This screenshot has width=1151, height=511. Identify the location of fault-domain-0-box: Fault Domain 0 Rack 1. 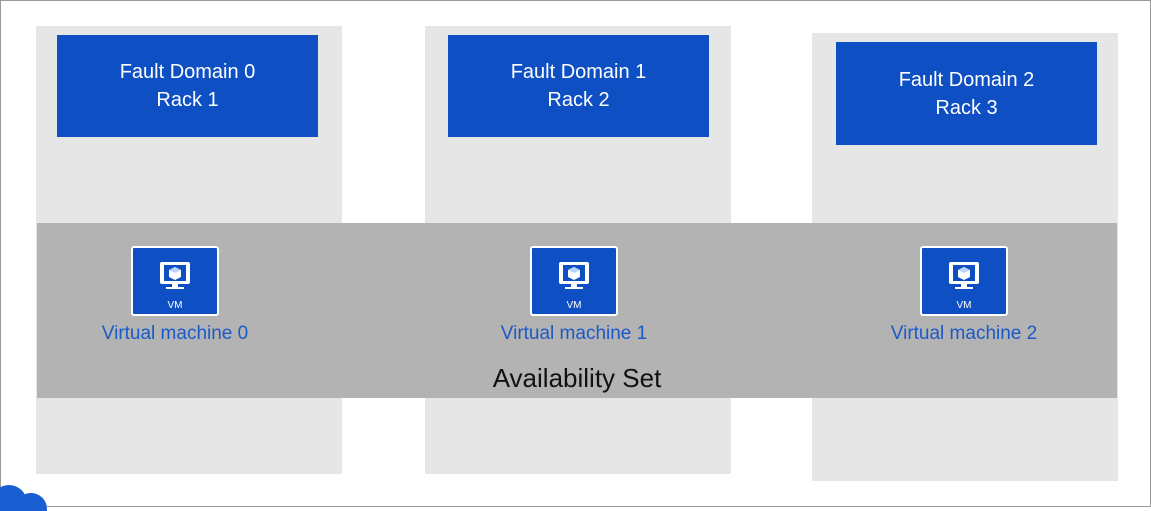
(187, 86).